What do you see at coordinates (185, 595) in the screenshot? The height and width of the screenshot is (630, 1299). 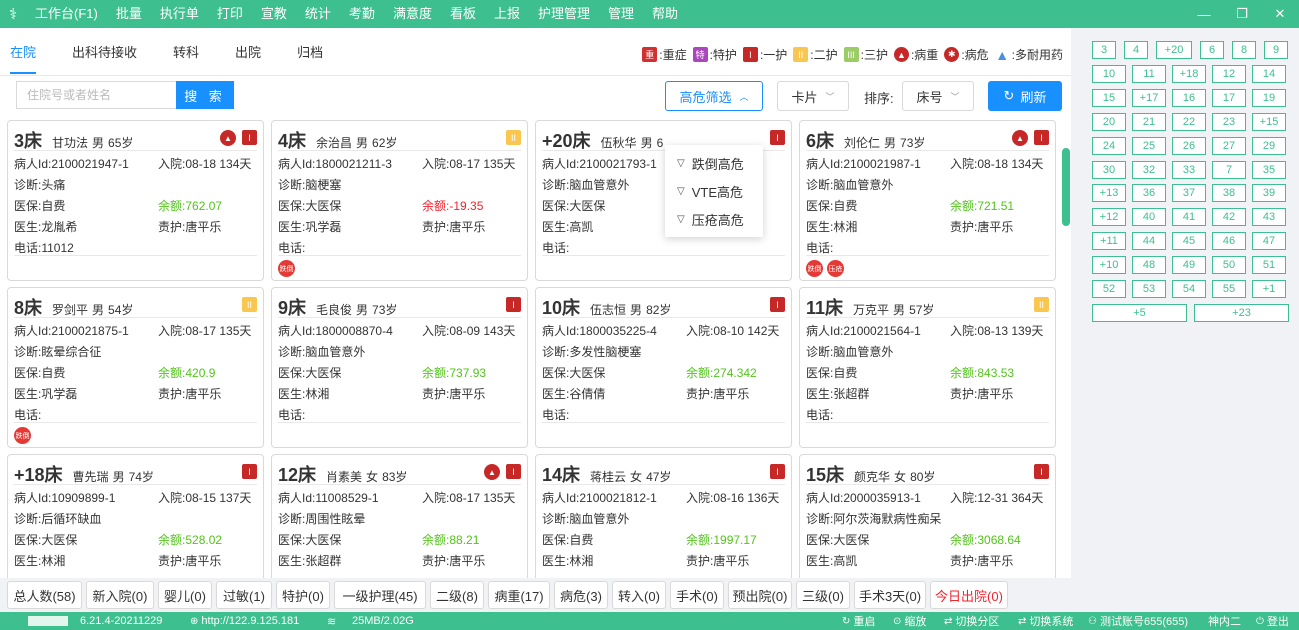 I see `filter-button: 婴儿(0)` at bounding box center [185, 595].